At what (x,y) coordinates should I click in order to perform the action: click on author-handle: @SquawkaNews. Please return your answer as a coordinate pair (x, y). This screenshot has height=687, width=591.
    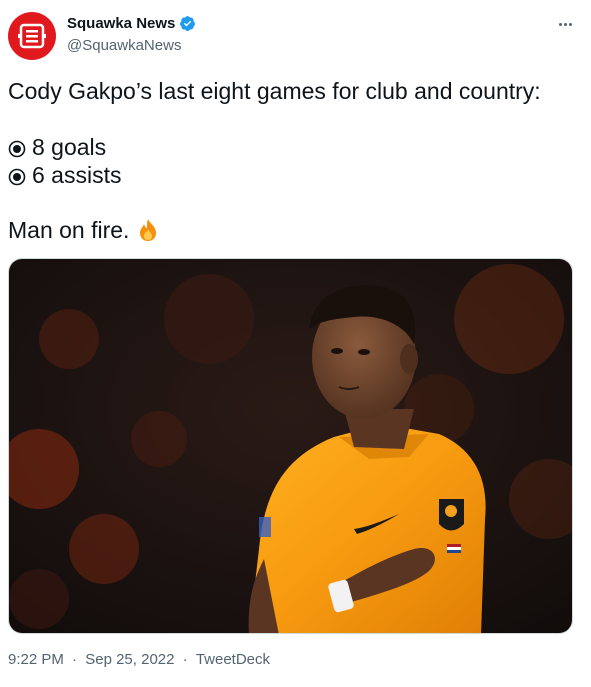
    Looking at the image, I should click on (124, 45).